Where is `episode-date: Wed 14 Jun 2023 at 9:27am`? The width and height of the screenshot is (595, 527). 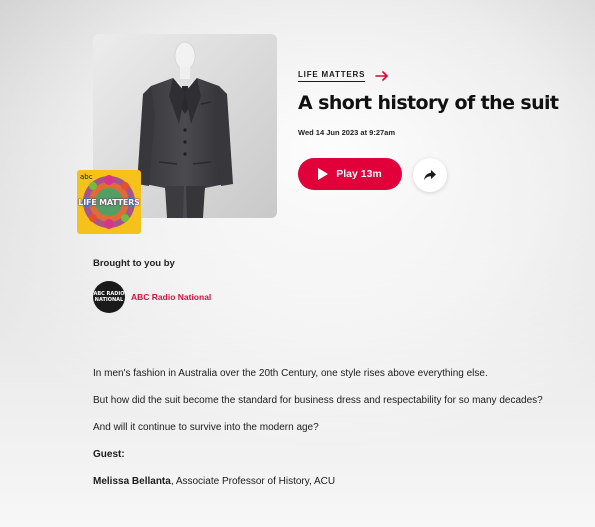
episode-date: Wed 14 Jun 2023 at 9:27am is located at coordinates (346, 132).